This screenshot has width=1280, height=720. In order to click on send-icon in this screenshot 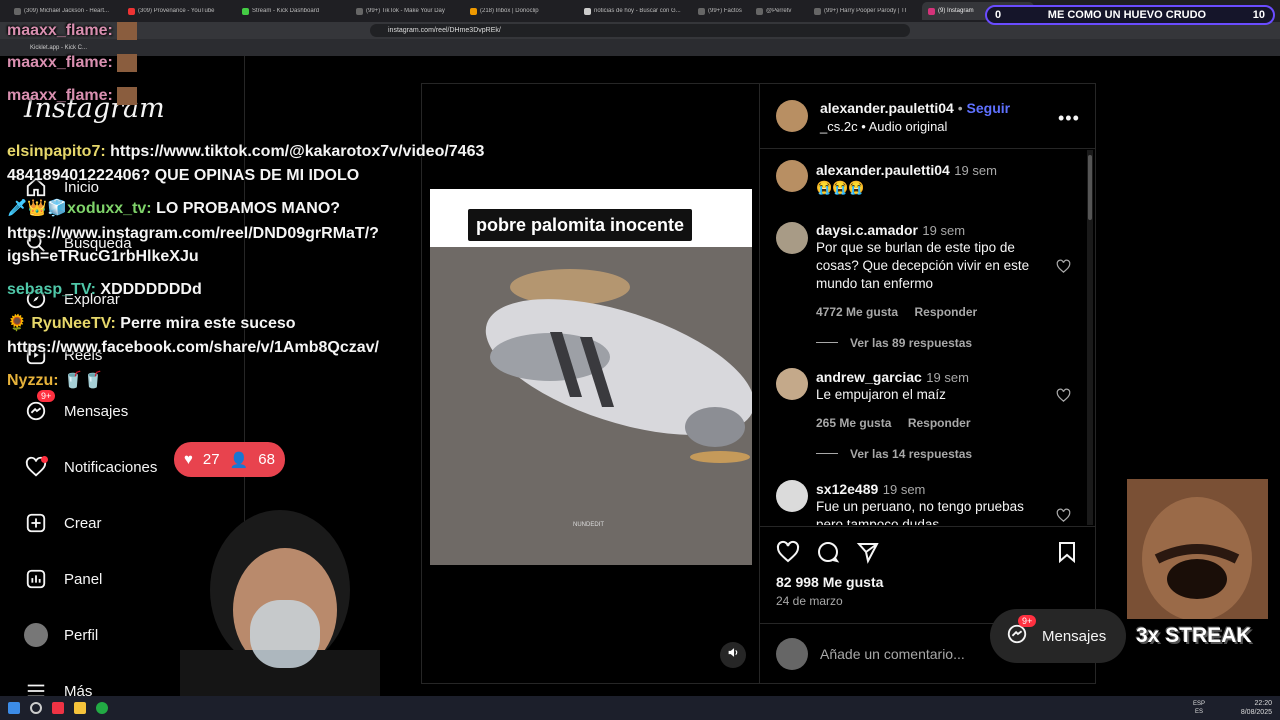, I will do `click(867, 553)`.